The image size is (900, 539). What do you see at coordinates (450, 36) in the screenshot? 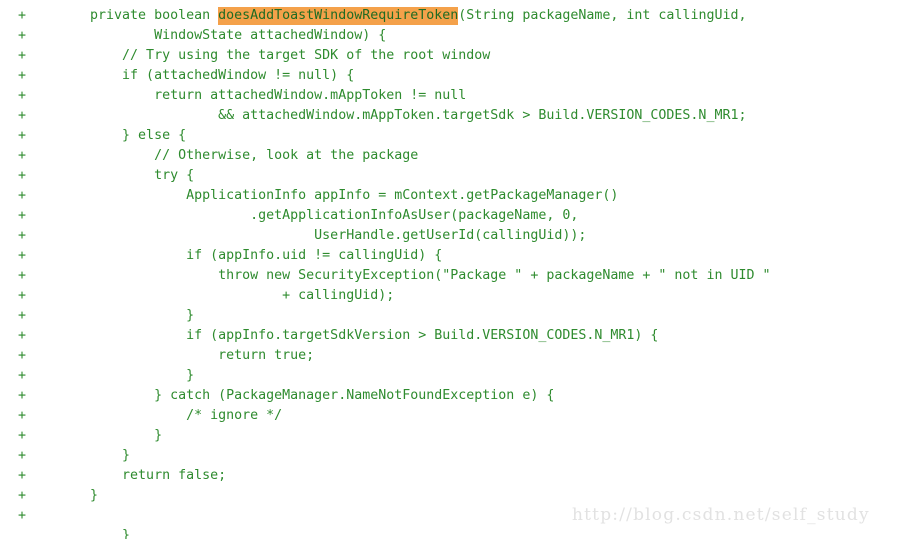
I see `diff-line: + WindowState attachedWindow) {` at bounding box center [450, 36].